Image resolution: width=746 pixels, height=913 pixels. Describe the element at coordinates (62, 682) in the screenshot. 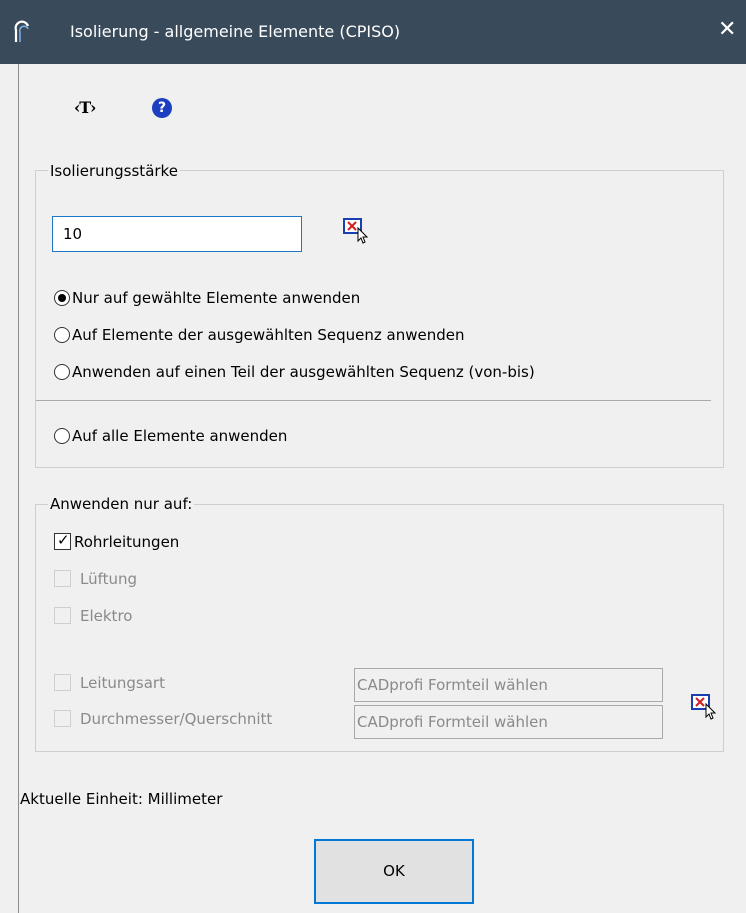

I see `checkbox-line-type` at that location.